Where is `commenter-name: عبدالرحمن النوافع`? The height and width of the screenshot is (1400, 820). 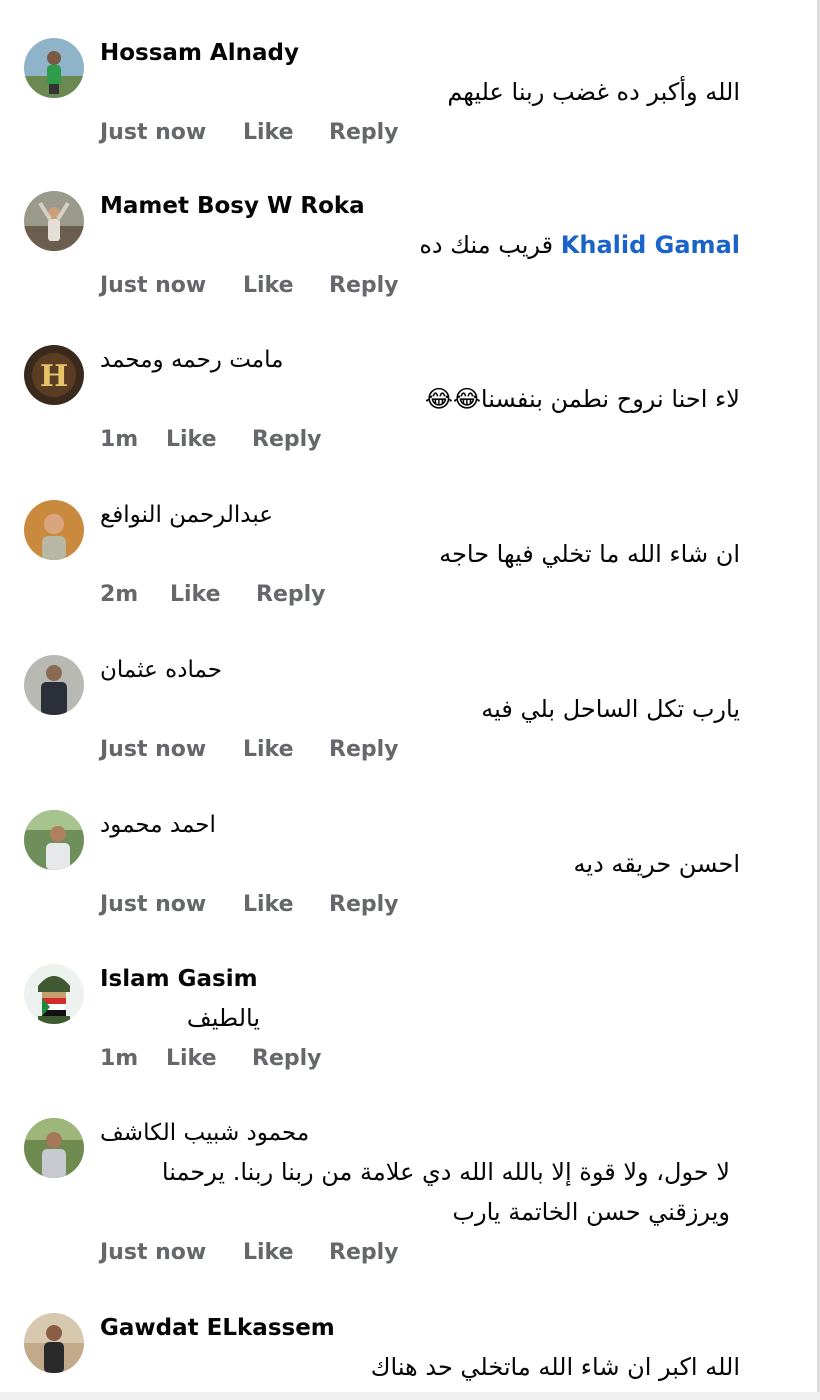 commenter-name: عبدالرحمن النوافع is located at coordinates (186, 515).